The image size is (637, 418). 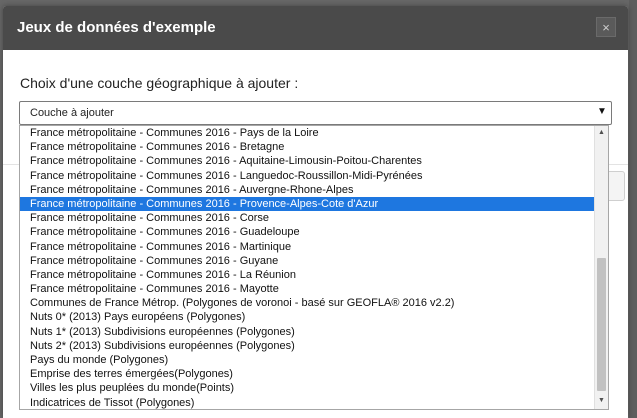 I want to click on scroll-thumb, so click(x=601, y=324).